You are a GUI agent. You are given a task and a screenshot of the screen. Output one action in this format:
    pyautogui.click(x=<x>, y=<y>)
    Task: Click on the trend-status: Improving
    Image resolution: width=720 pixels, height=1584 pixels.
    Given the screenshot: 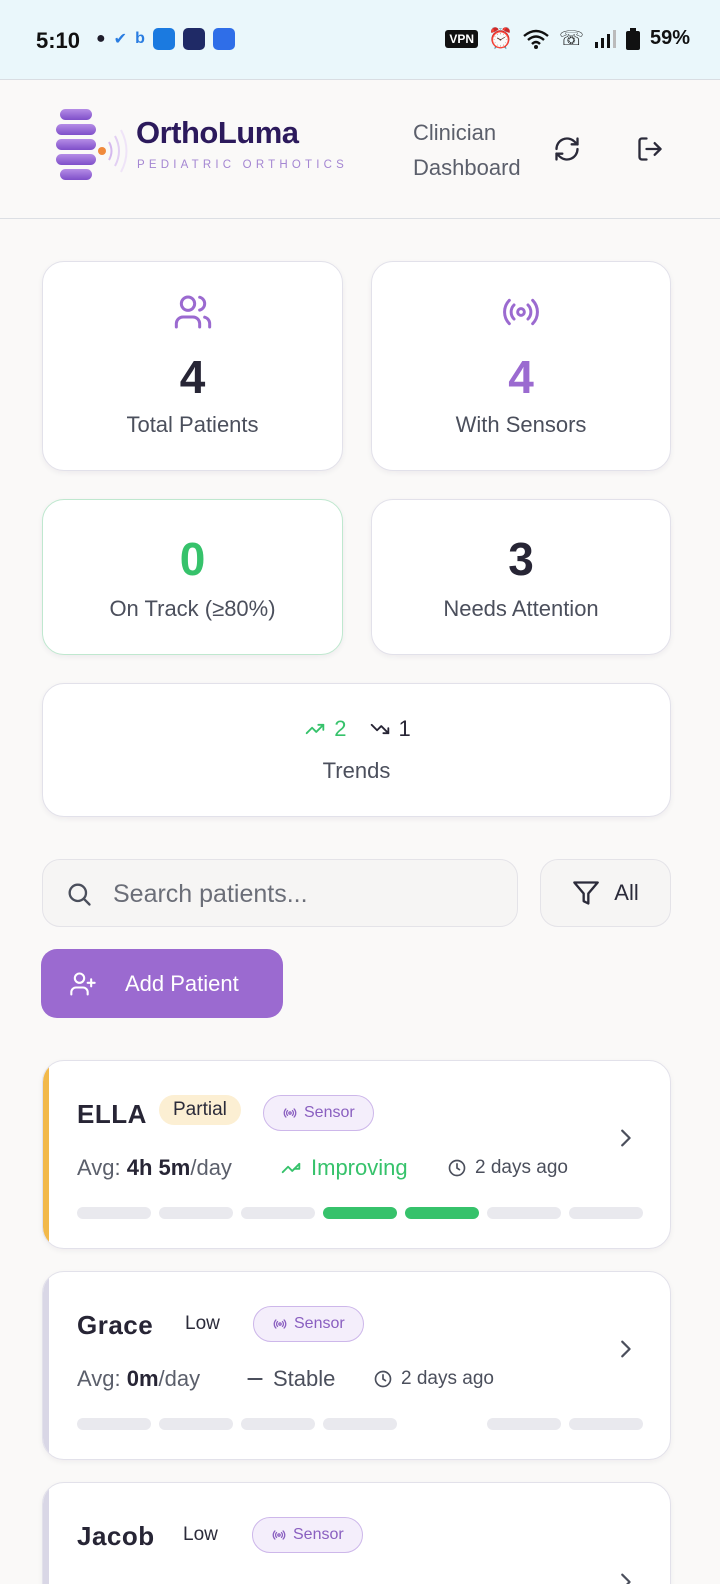 What is the action you would take?
    pyautogui.click(x=343, y=1168)
    